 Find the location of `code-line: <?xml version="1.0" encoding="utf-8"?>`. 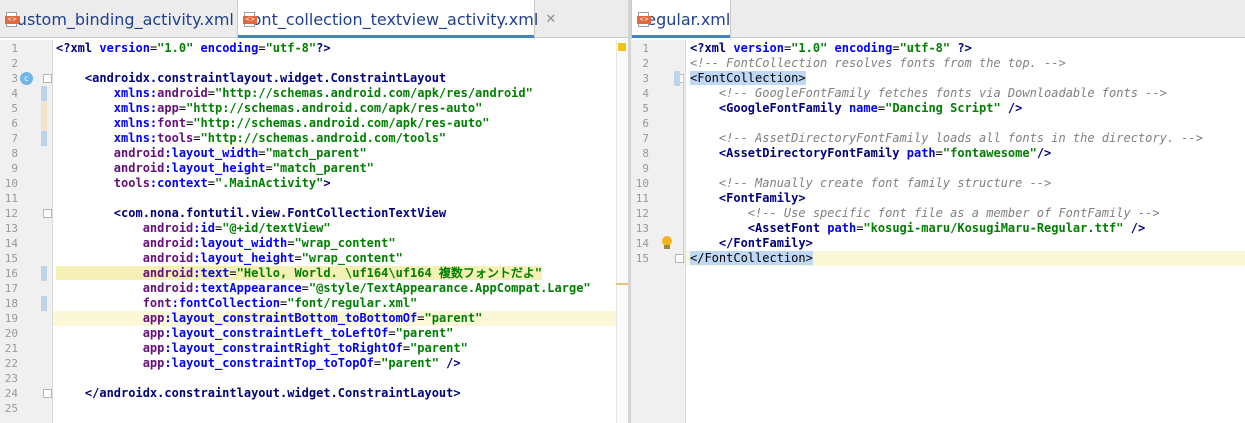

code-line: <?xml version="1.0" encoding="utf-8"?> is located at coordinates (340, 48).